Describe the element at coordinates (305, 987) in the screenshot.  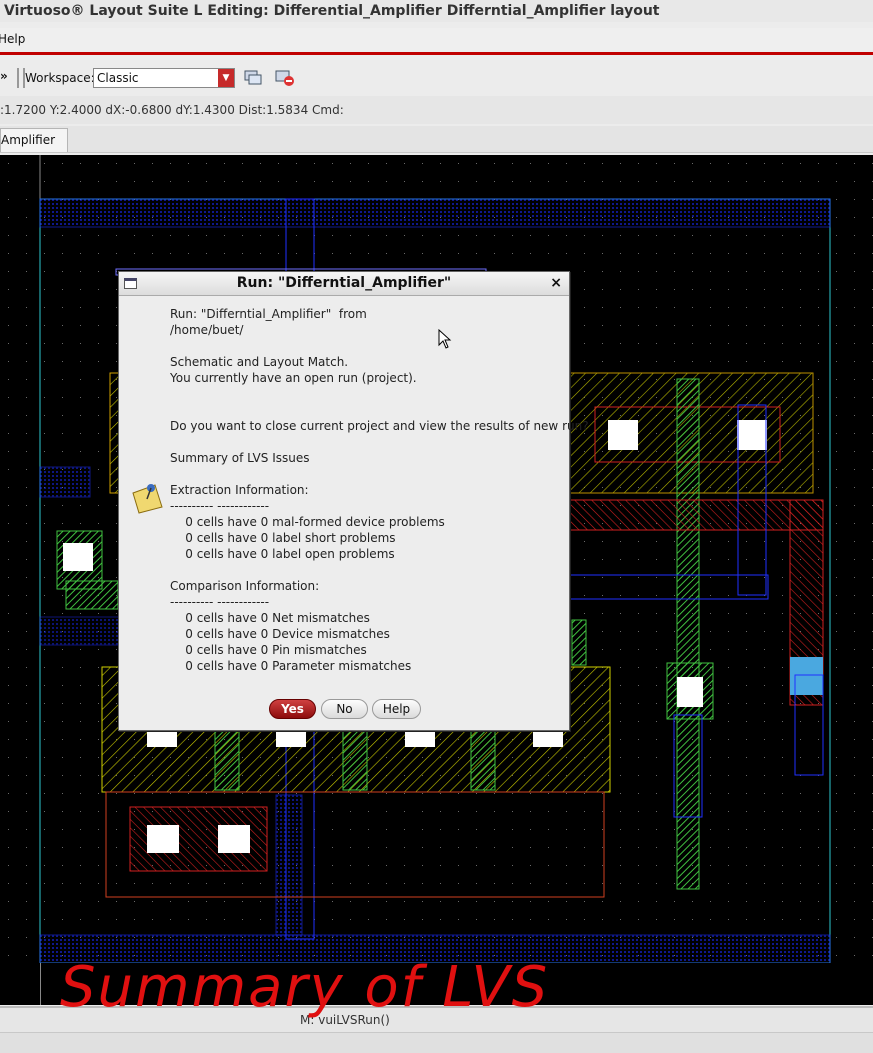
I see `handwritten-annotation: Summary of LVS` at that location.